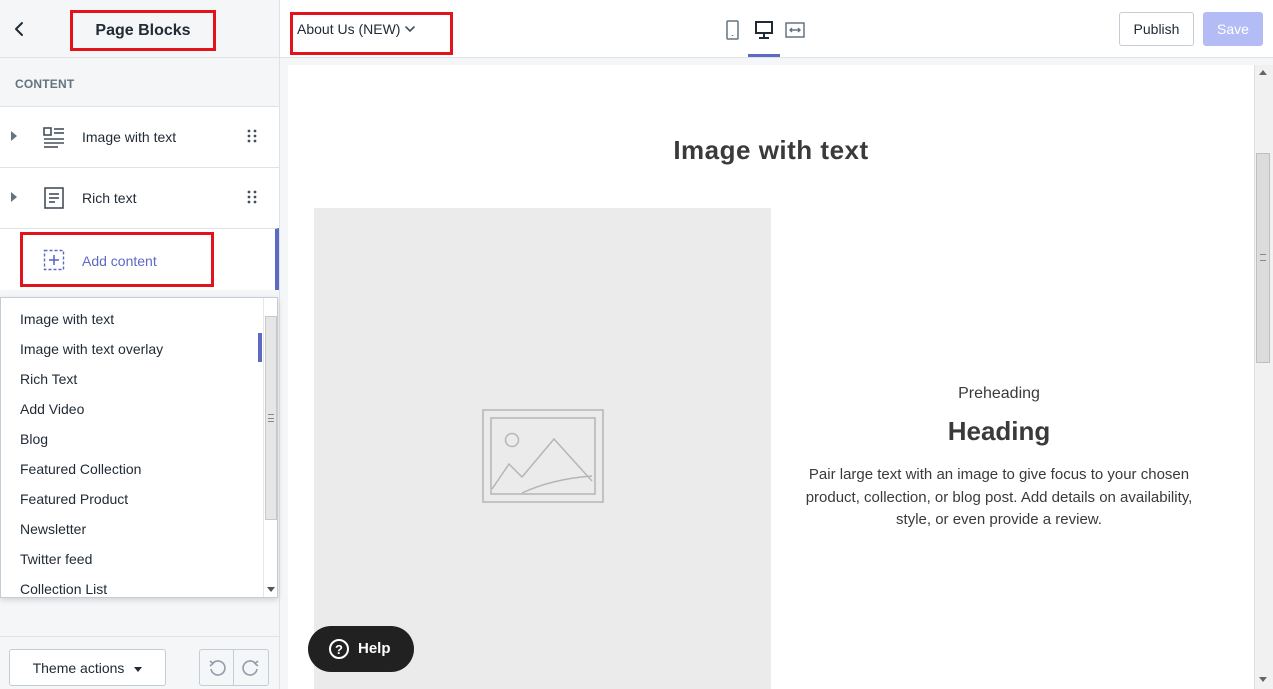 The height and width of the screenshot is (689, 1273). I want to click on block-image-with-text: Image with text, so click(139, 136).